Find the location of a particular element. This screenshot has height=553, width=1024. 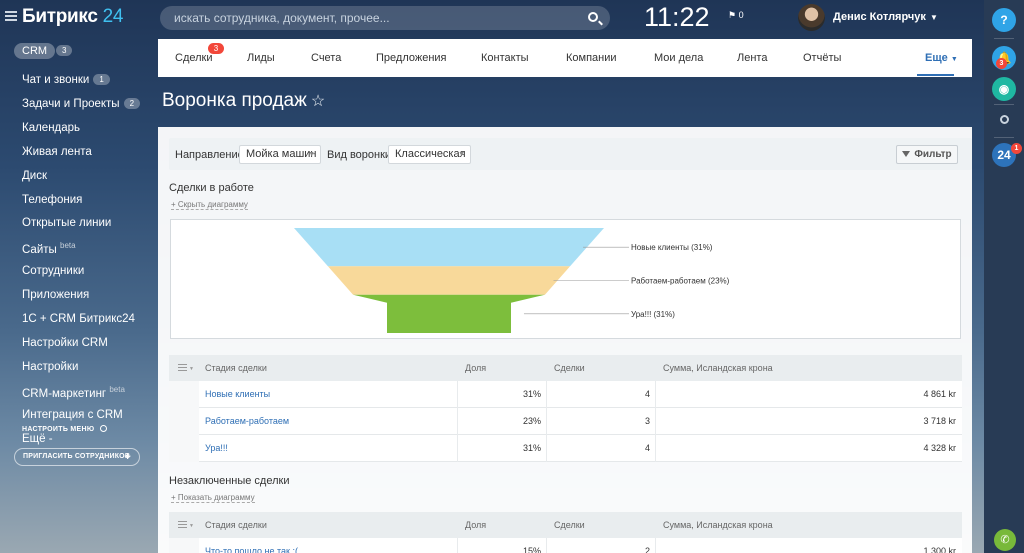

sidebar-item: Настройки is located at coordinates (50, 367).